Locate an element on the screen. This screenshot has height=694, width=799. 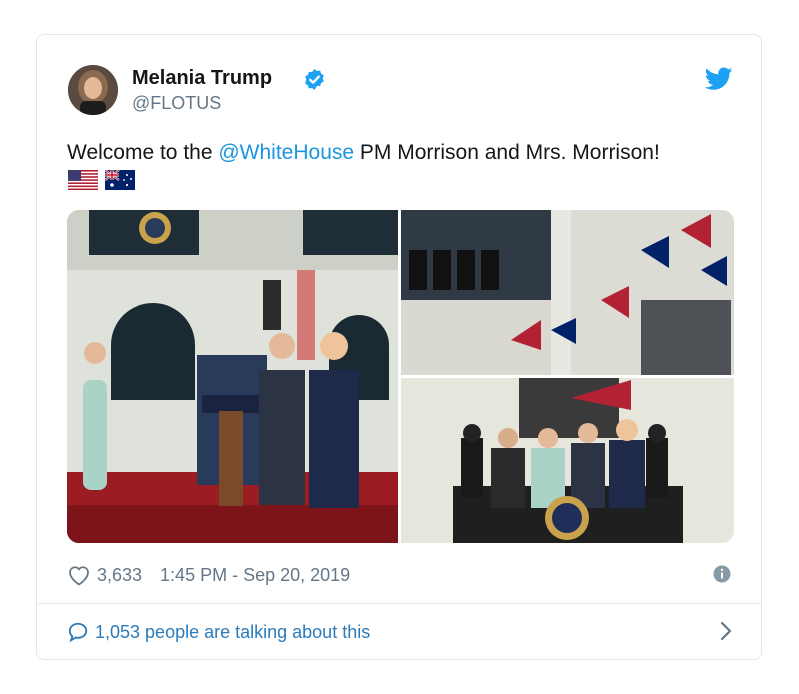
verified-badge-icon is located at coordinates (314, 79).